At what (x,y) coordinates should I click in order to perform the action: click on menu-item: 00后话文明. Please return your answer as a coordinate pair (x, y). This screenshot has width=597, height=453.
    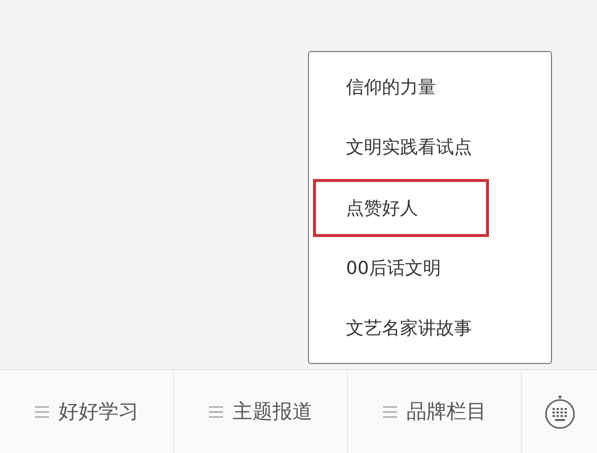
    Looking at the image, I should click on (401, 267).